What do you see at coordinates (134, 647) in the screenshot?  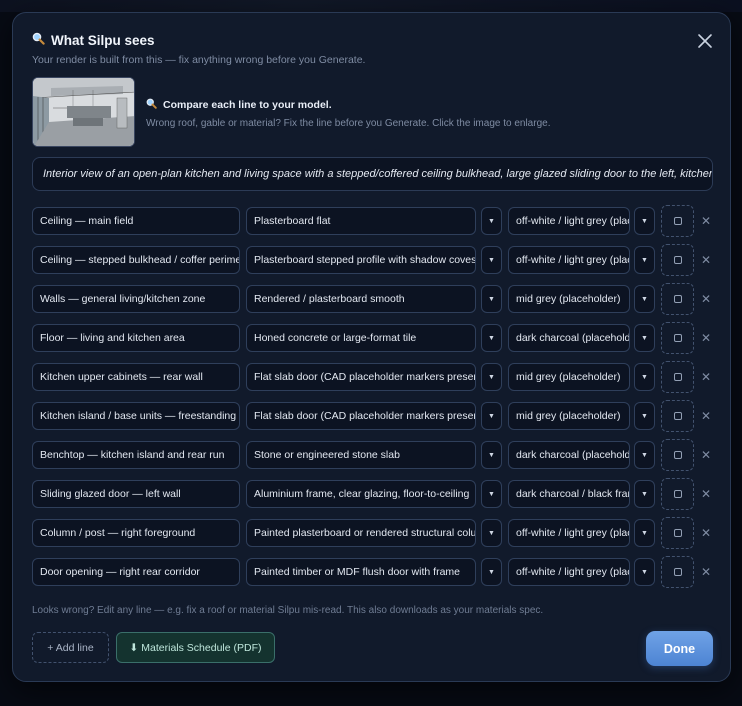 I see `download-arrow-icon: ⬇` at bounding box center [134, 647].